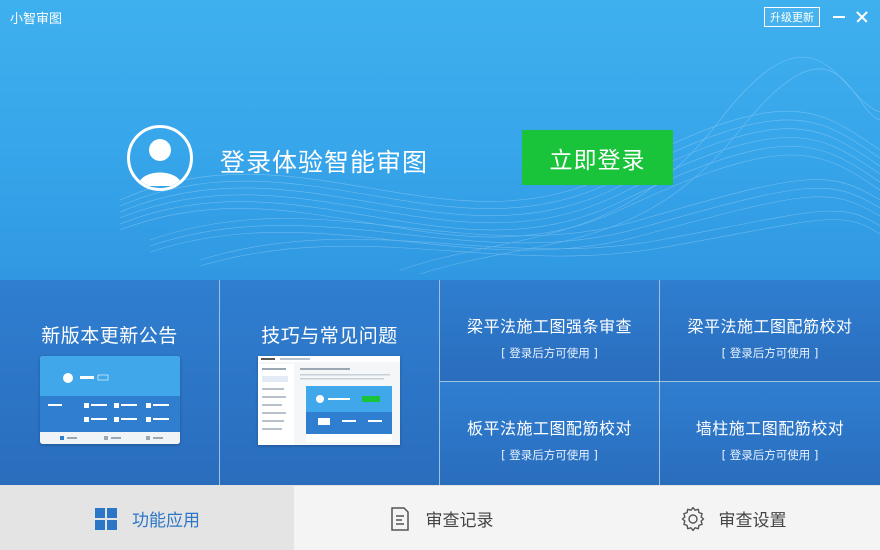 This screenshot has width=880, height=550. What do you see at coordinates (792, 17) in the screenshot?
I see `upgrade-button: 升级更新` at bounding box center [792, 17].